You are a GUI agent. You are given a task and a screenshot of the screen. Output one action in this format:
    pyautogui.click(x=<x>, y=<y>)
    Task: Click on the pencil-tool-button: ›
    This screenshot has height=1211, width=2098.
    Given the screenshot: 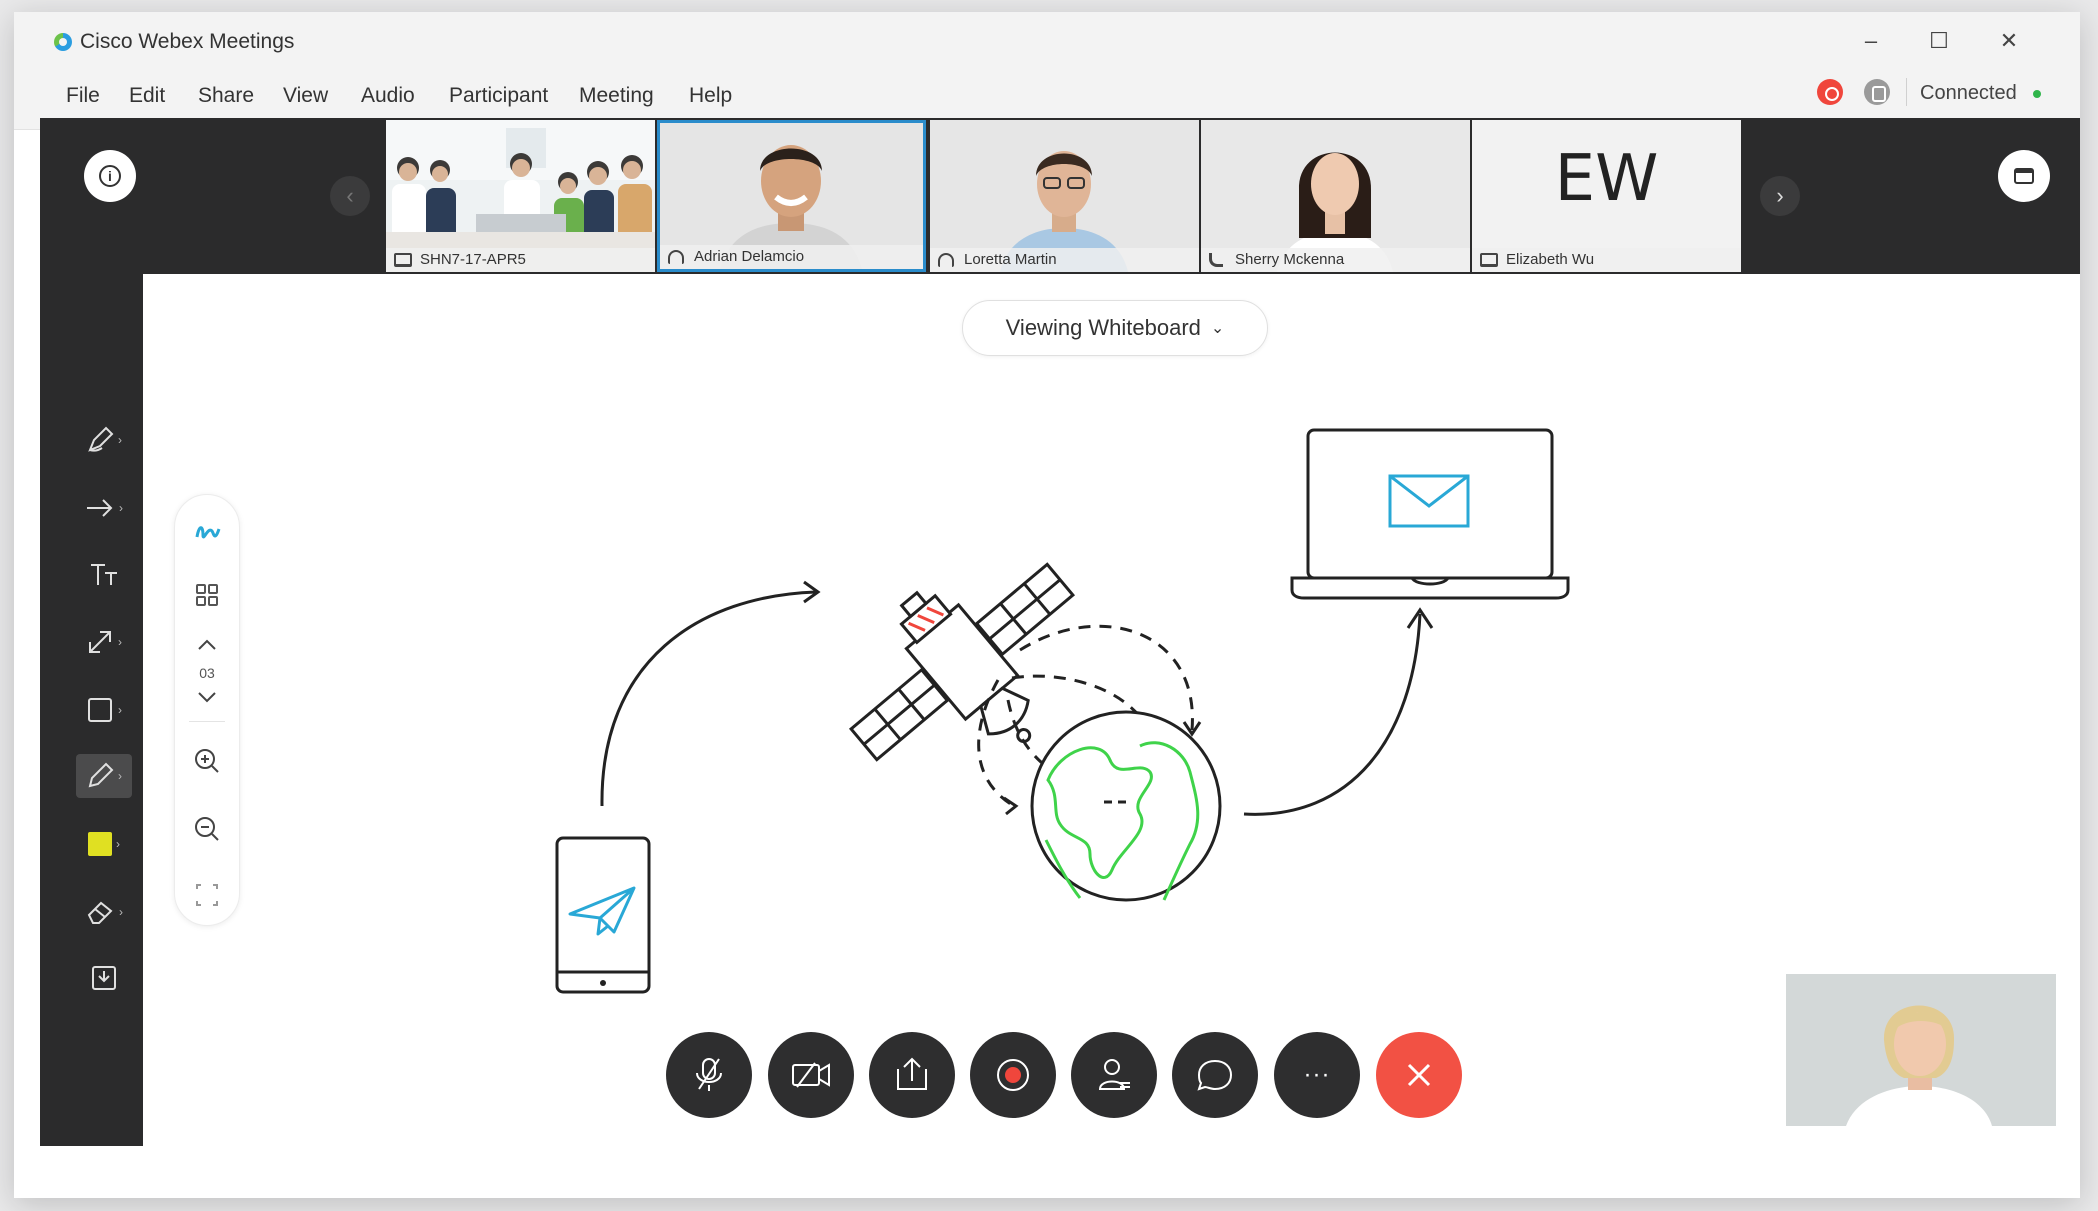 What is the action you would take?
    pyautogui.click(x=104, y=776)
    